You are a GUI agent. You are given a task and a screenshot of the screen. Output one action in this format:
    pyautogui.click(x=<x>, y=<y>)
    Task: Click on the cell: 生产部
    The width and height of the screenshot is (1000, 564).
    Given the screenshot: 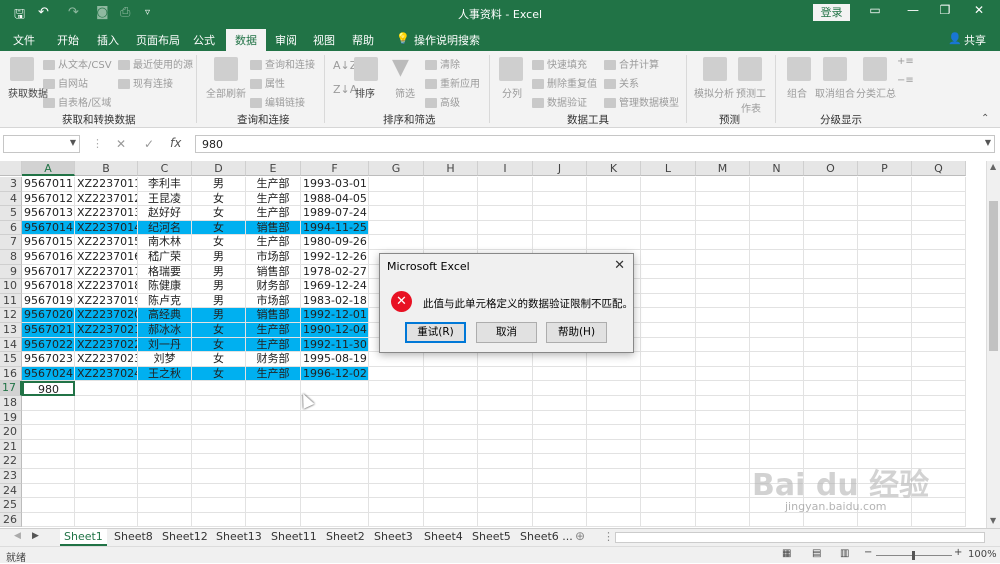 What is the action you would take?
    pyautogui.click(x=273, y=330)
    